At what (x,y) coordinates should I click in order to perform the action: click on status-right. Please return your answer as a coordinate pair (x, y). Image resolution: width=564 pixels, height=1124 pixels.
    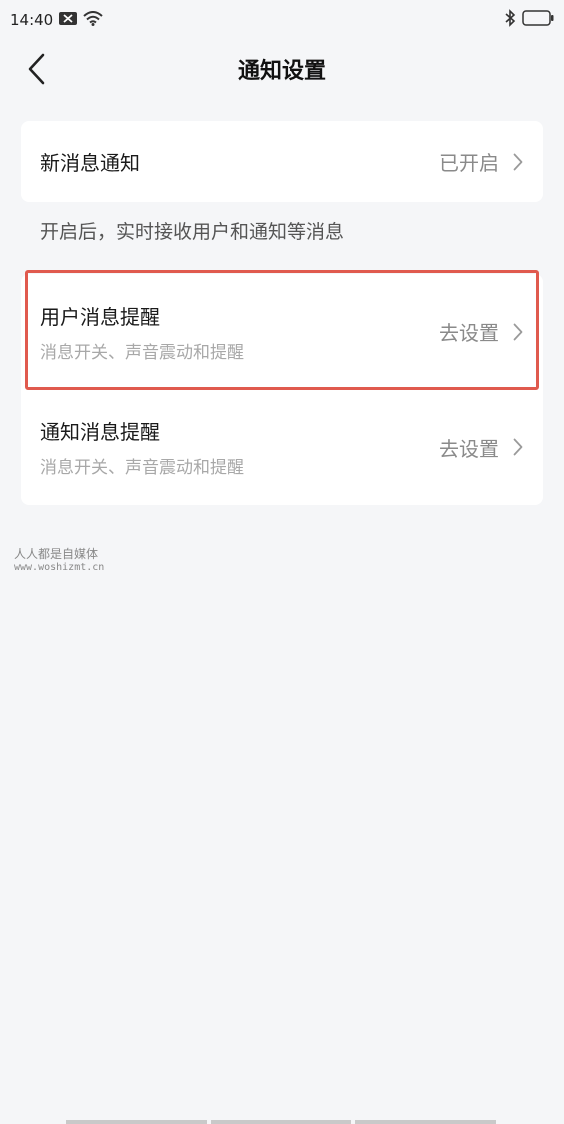
    Looking at the image, I should click on (529, 20).